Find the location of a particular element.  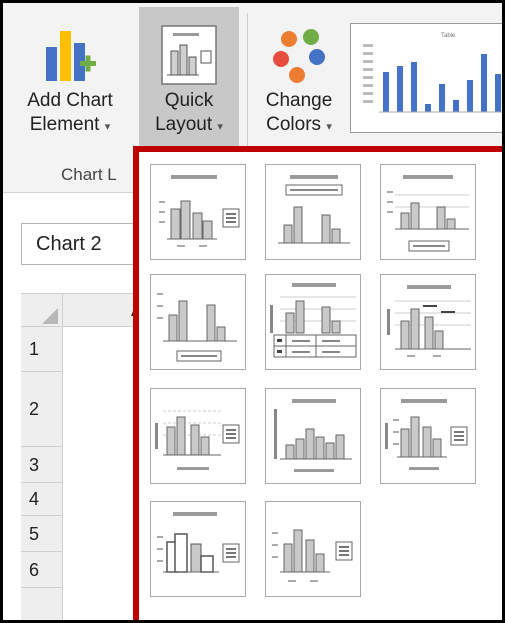

layout-2-option is located at coordinates (313, 212).